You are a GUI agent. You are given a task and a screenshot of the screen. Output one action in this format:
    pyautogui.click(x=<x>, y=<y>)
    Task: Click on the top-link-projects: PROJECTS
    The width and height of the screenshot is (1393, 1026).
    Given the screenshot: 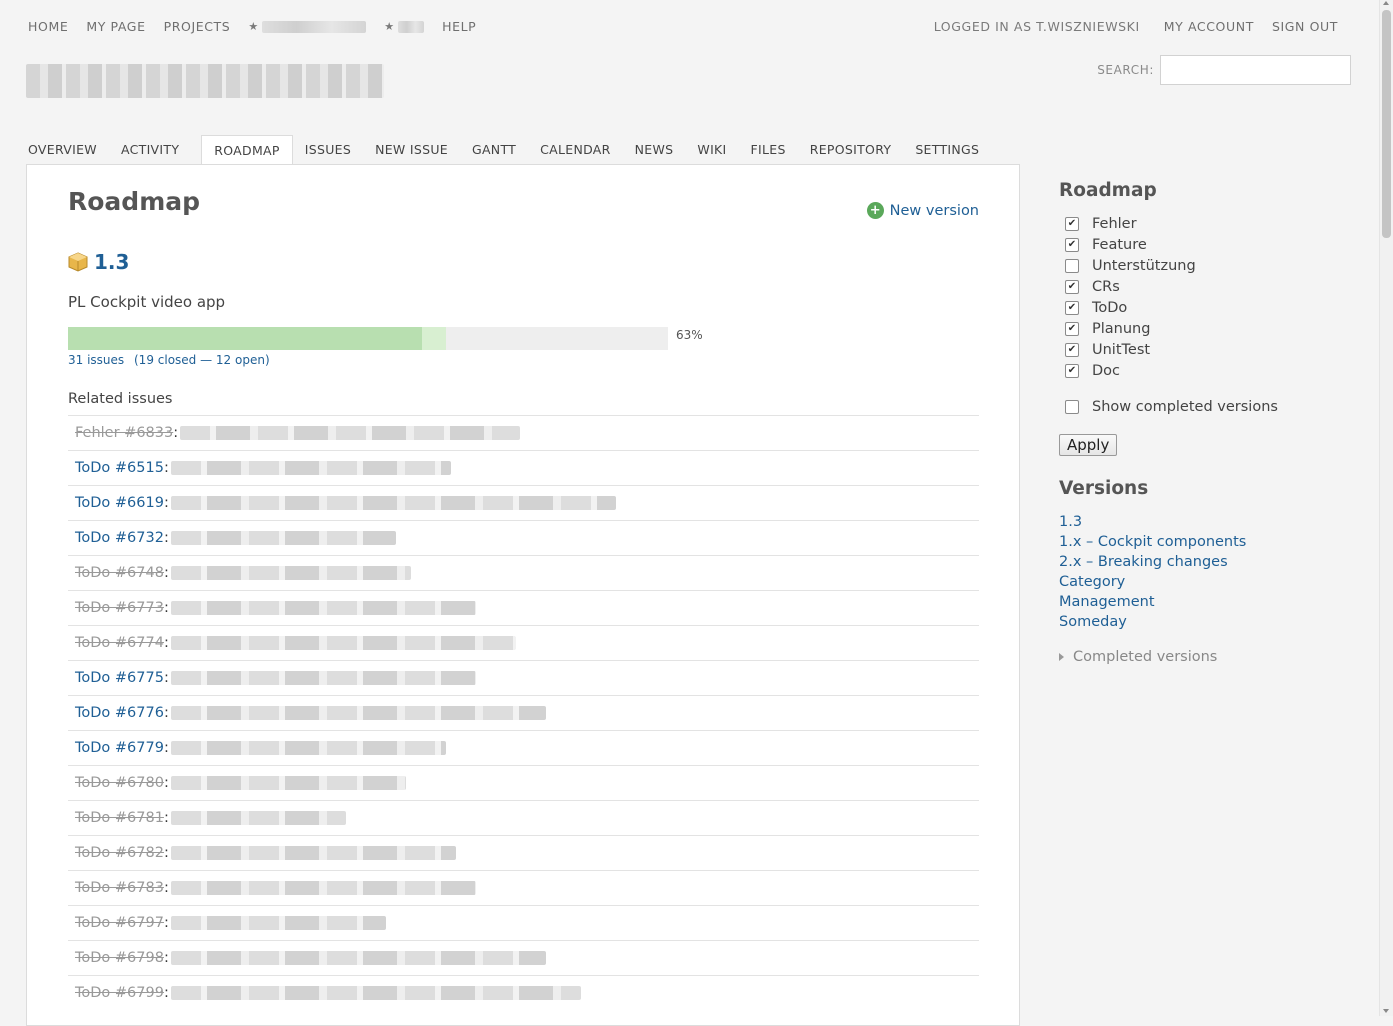 What is the action you would take?
    pyautogui.click(x=197, y=26)
    